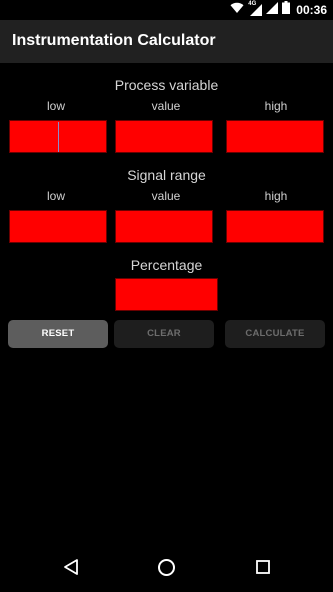 Image resolution: width=333 pixels, height=592 pixels. I want to click on signal-range-title: Signal range, so click(166, 175).